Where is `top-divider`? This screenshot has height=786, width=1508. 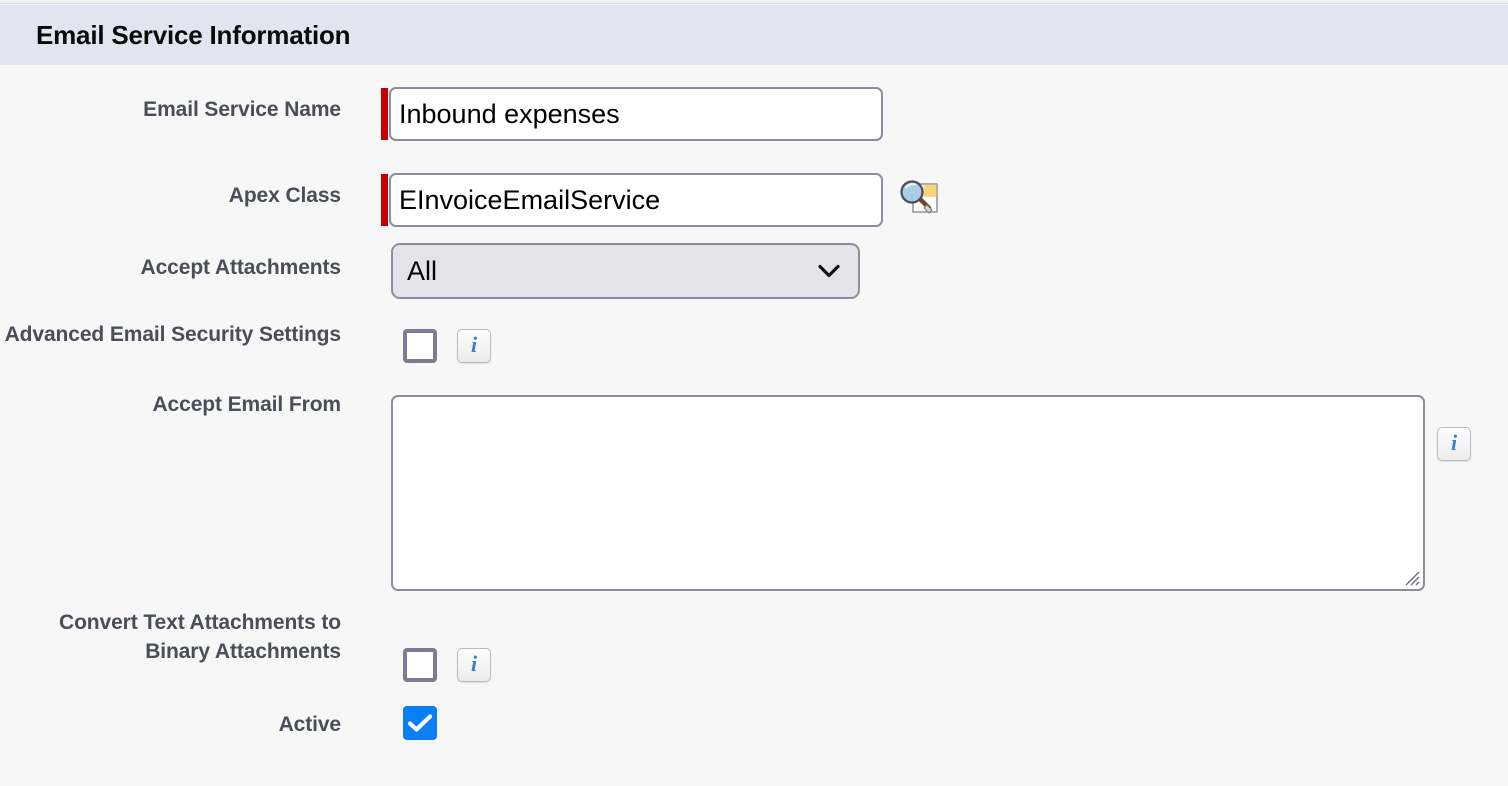
top-divider is located at coordinates (754, 2).